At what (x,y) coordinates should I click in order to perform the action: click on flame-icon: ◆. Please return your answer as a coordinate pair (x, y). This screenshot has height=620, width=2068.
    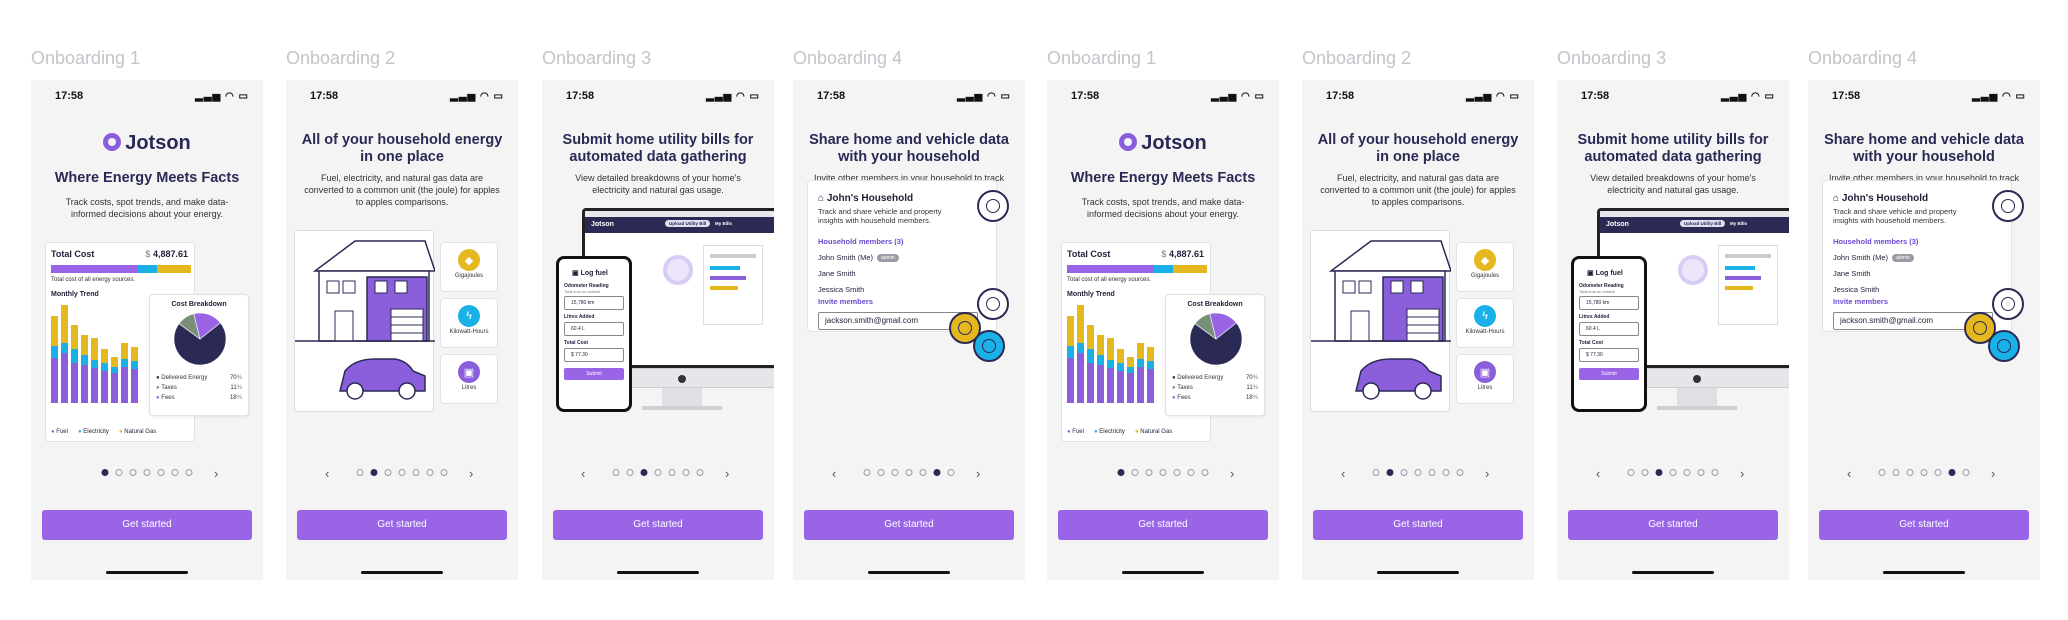
    Looking at the image, I should click on (1485, 260).